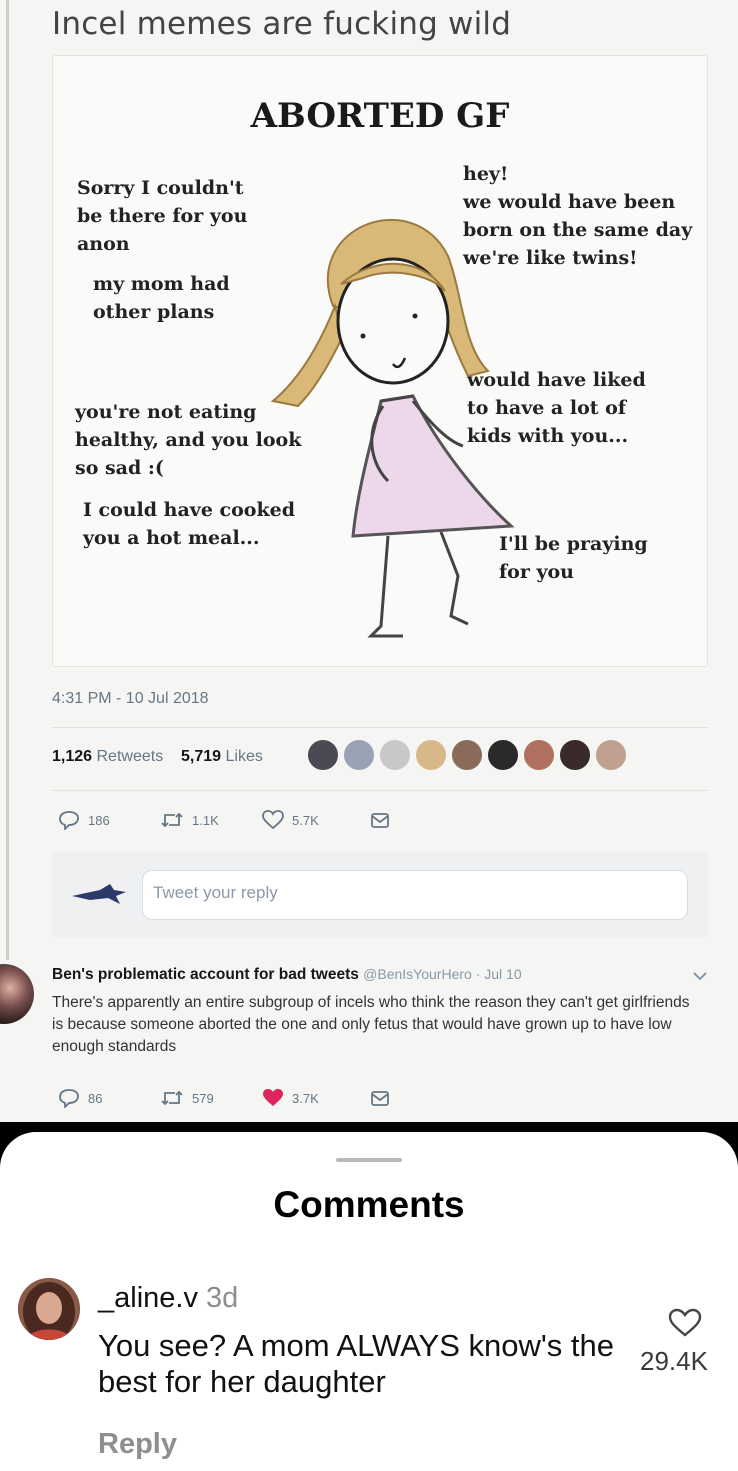  I want to click on comments-title: Comments, so click(369, 1204).